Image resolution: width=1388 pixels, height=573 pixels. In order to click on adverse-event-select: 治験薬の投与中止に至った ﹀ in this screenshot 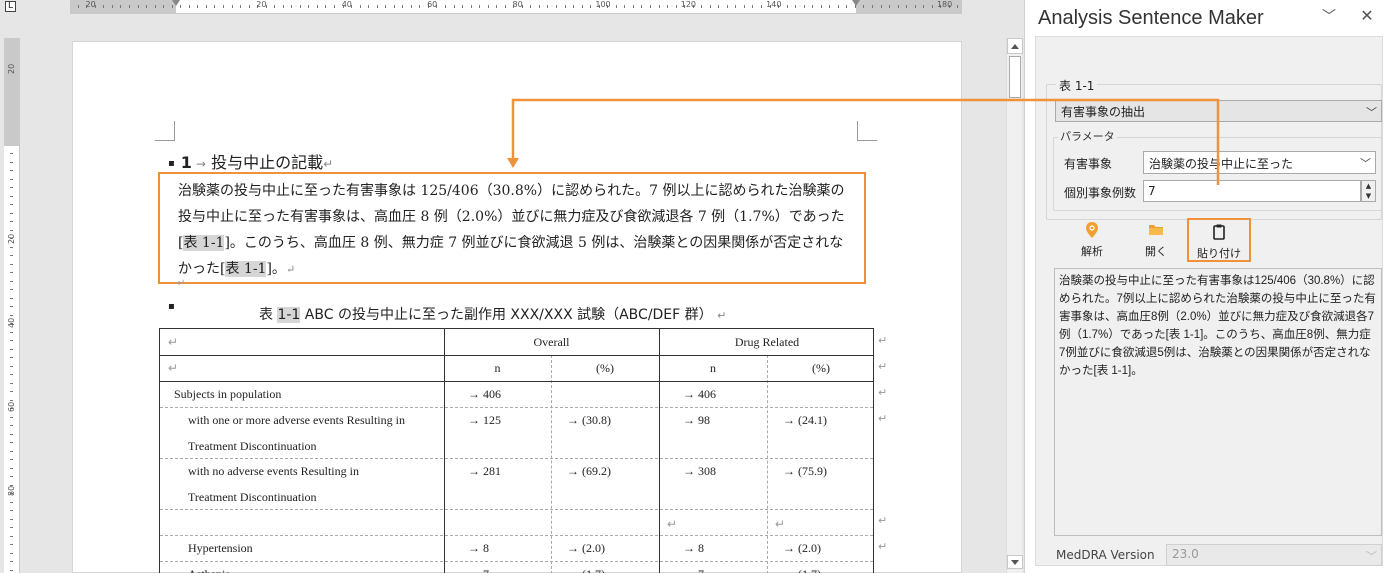, I will do `click(1259, 162)`.